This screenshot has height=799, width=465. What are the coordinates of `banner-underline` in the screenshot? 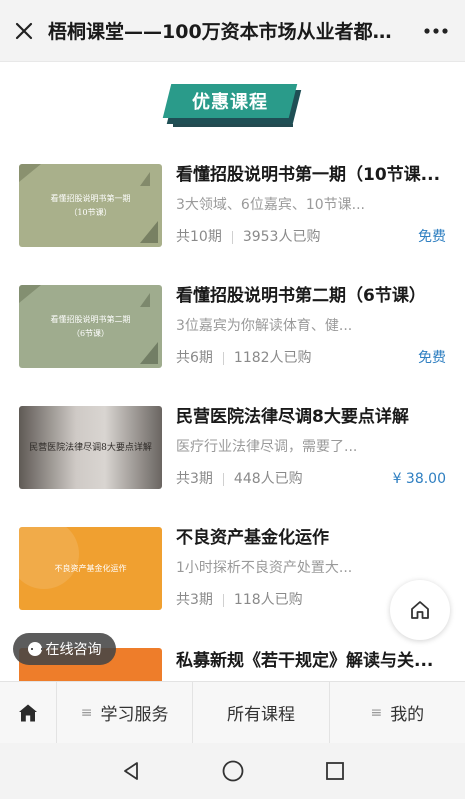 It's located at (232, 125).